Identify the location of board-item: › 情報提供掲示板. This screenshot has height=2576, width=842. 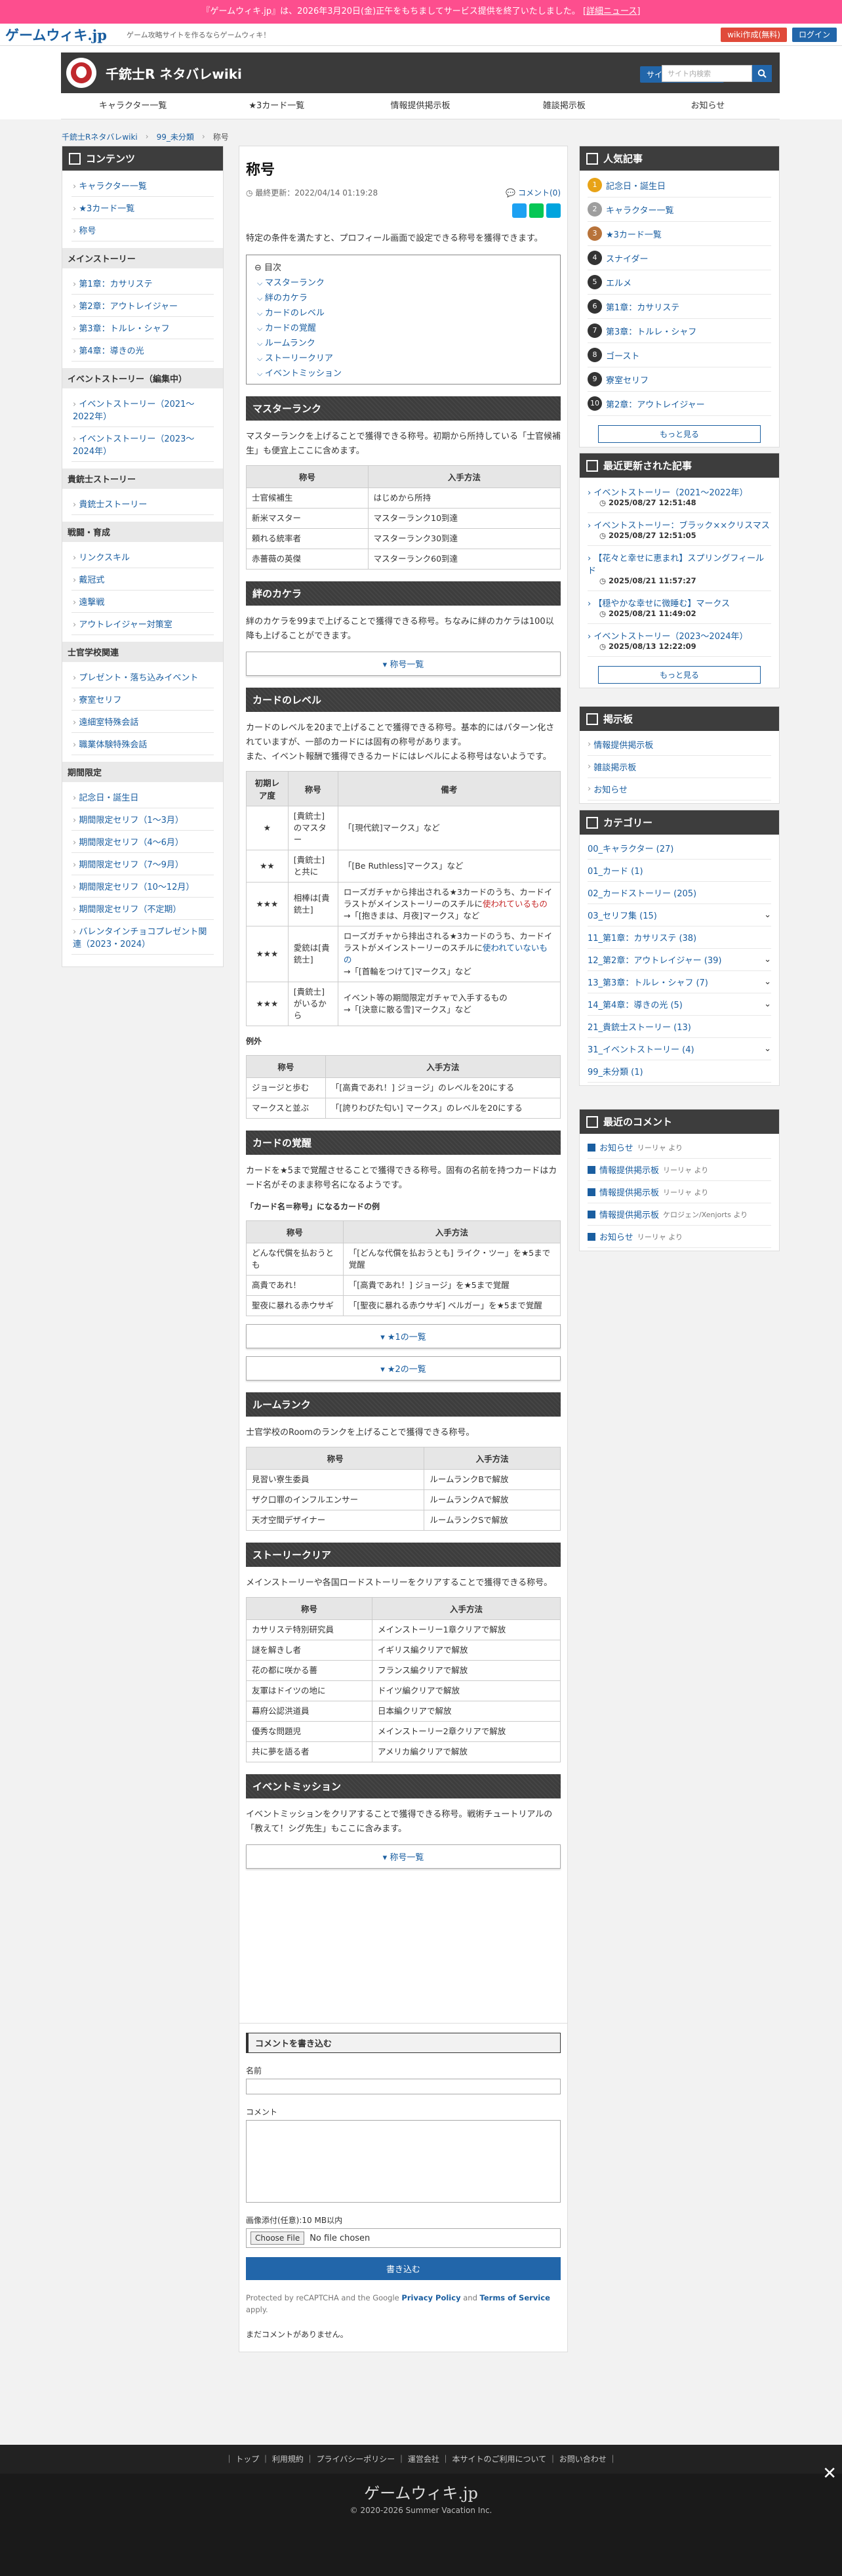
(679, 745).